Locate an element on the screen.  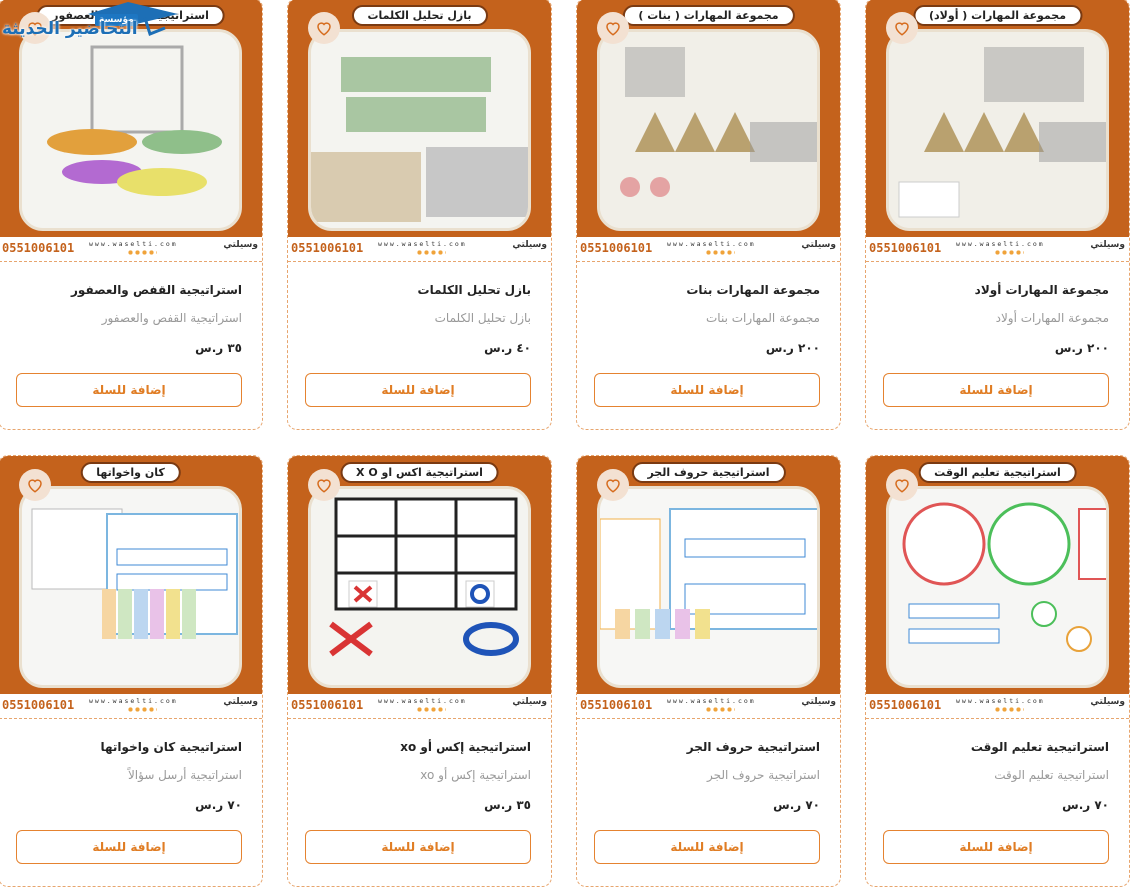
product-name: استراتيجية تعليم الوقت is located at coordinates (1040, 747).